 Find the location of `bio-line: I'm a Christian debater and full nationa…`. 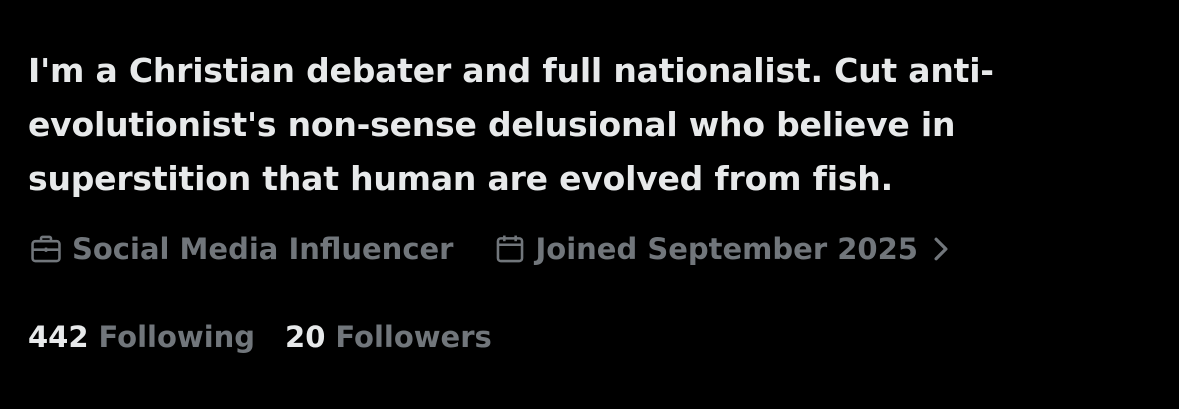

bio-line: I'm a Christian debater and full nationa… is located at coordinates (511, 70).